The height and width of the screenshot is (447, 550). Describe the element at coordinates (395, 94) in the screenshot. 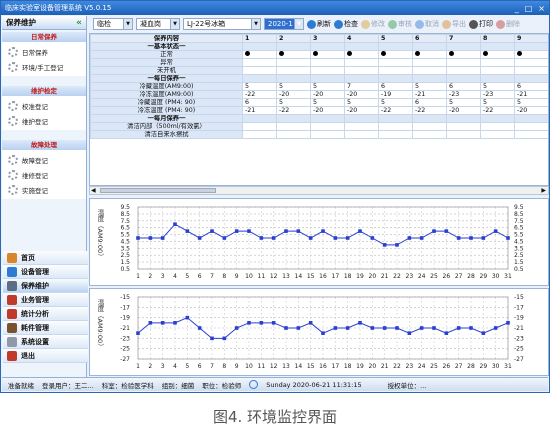

I see `table-cell: -19` at that location.